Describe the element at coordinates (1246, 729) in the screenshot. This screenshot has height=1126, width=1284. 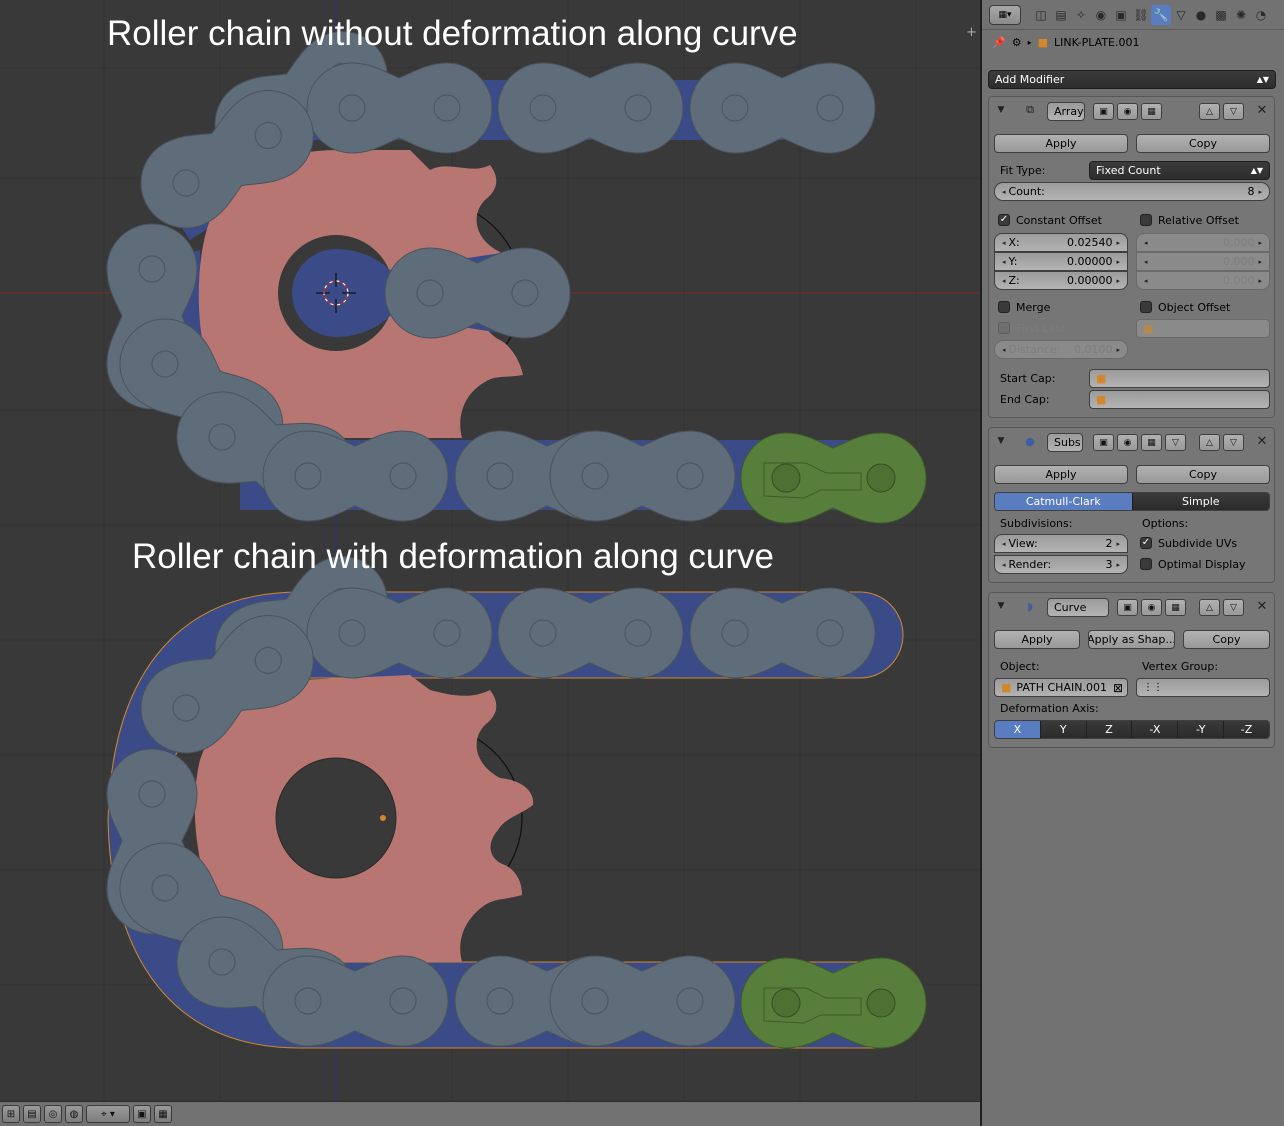
I see `axis-neg-z-option: -Z` at that location.